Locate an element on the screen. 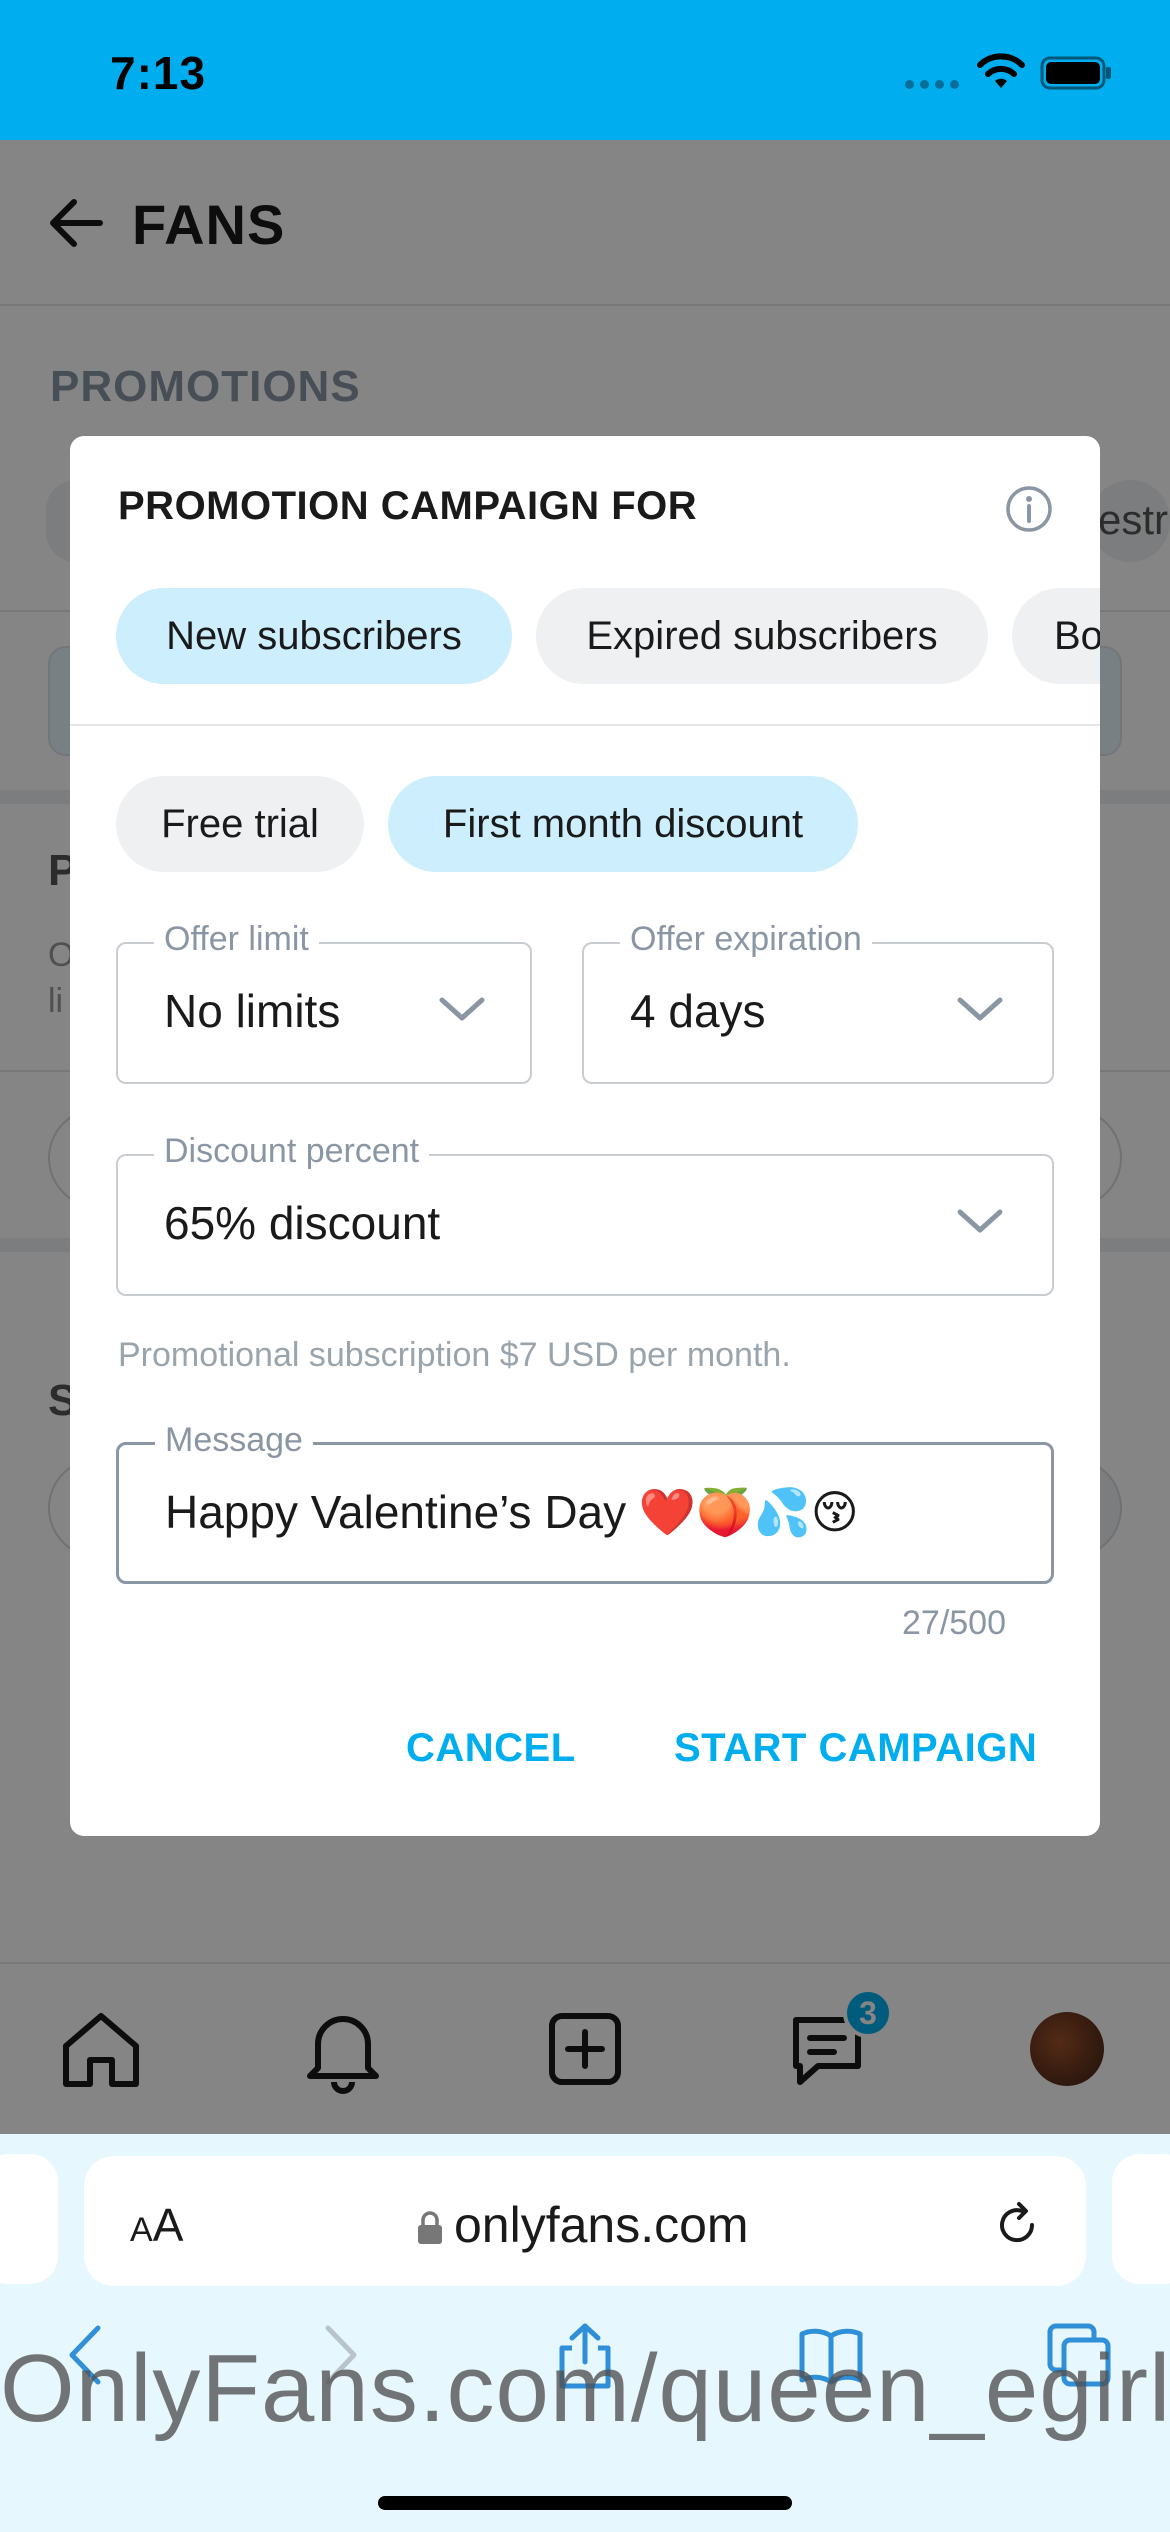  message-value: Happy Valentine’s Day ❤️🍑💦😚 is located at coordinates (512, 1512).